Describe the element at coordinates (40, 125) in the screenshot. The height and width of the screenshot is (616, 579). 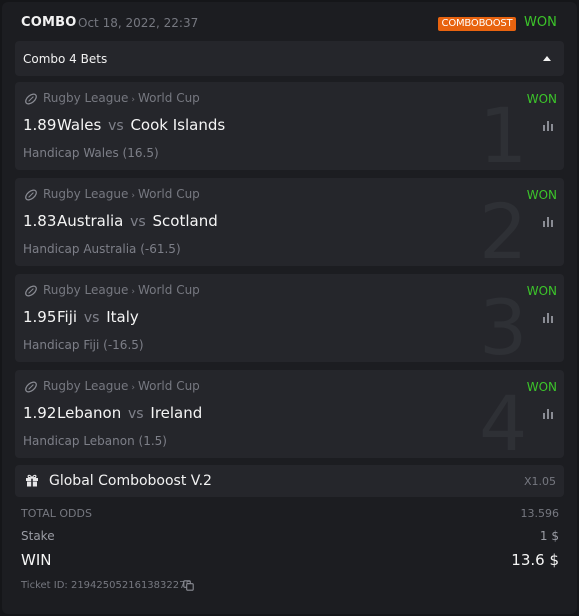
I see `bet-odds: 1.89` at that location.